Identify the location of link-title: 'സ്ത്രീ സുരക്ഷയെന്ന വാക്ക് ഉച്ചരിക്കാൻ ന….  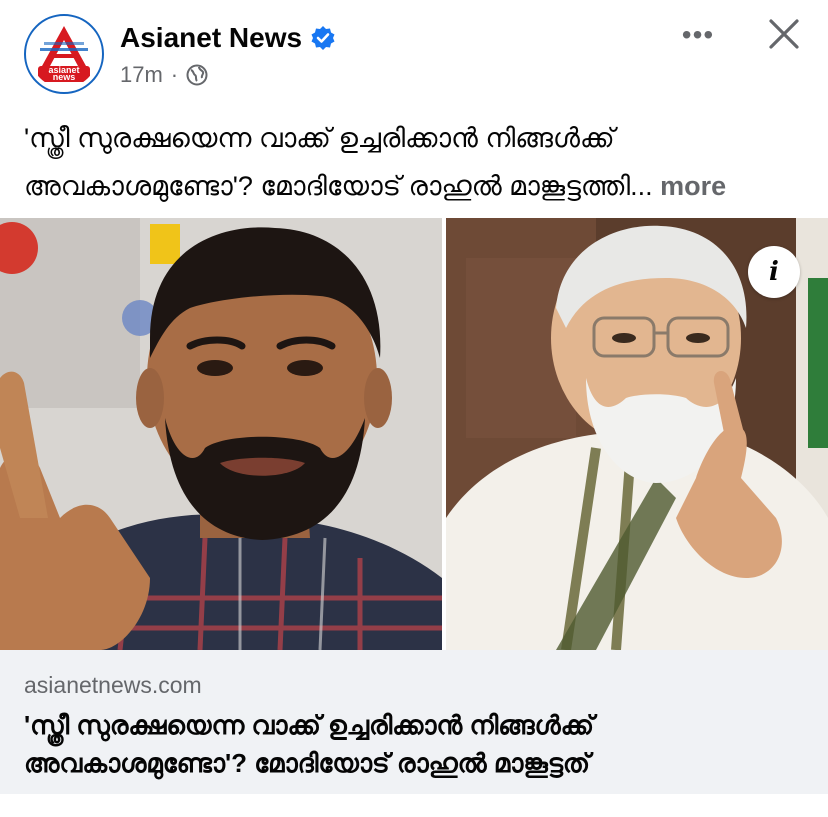
(414, 744).